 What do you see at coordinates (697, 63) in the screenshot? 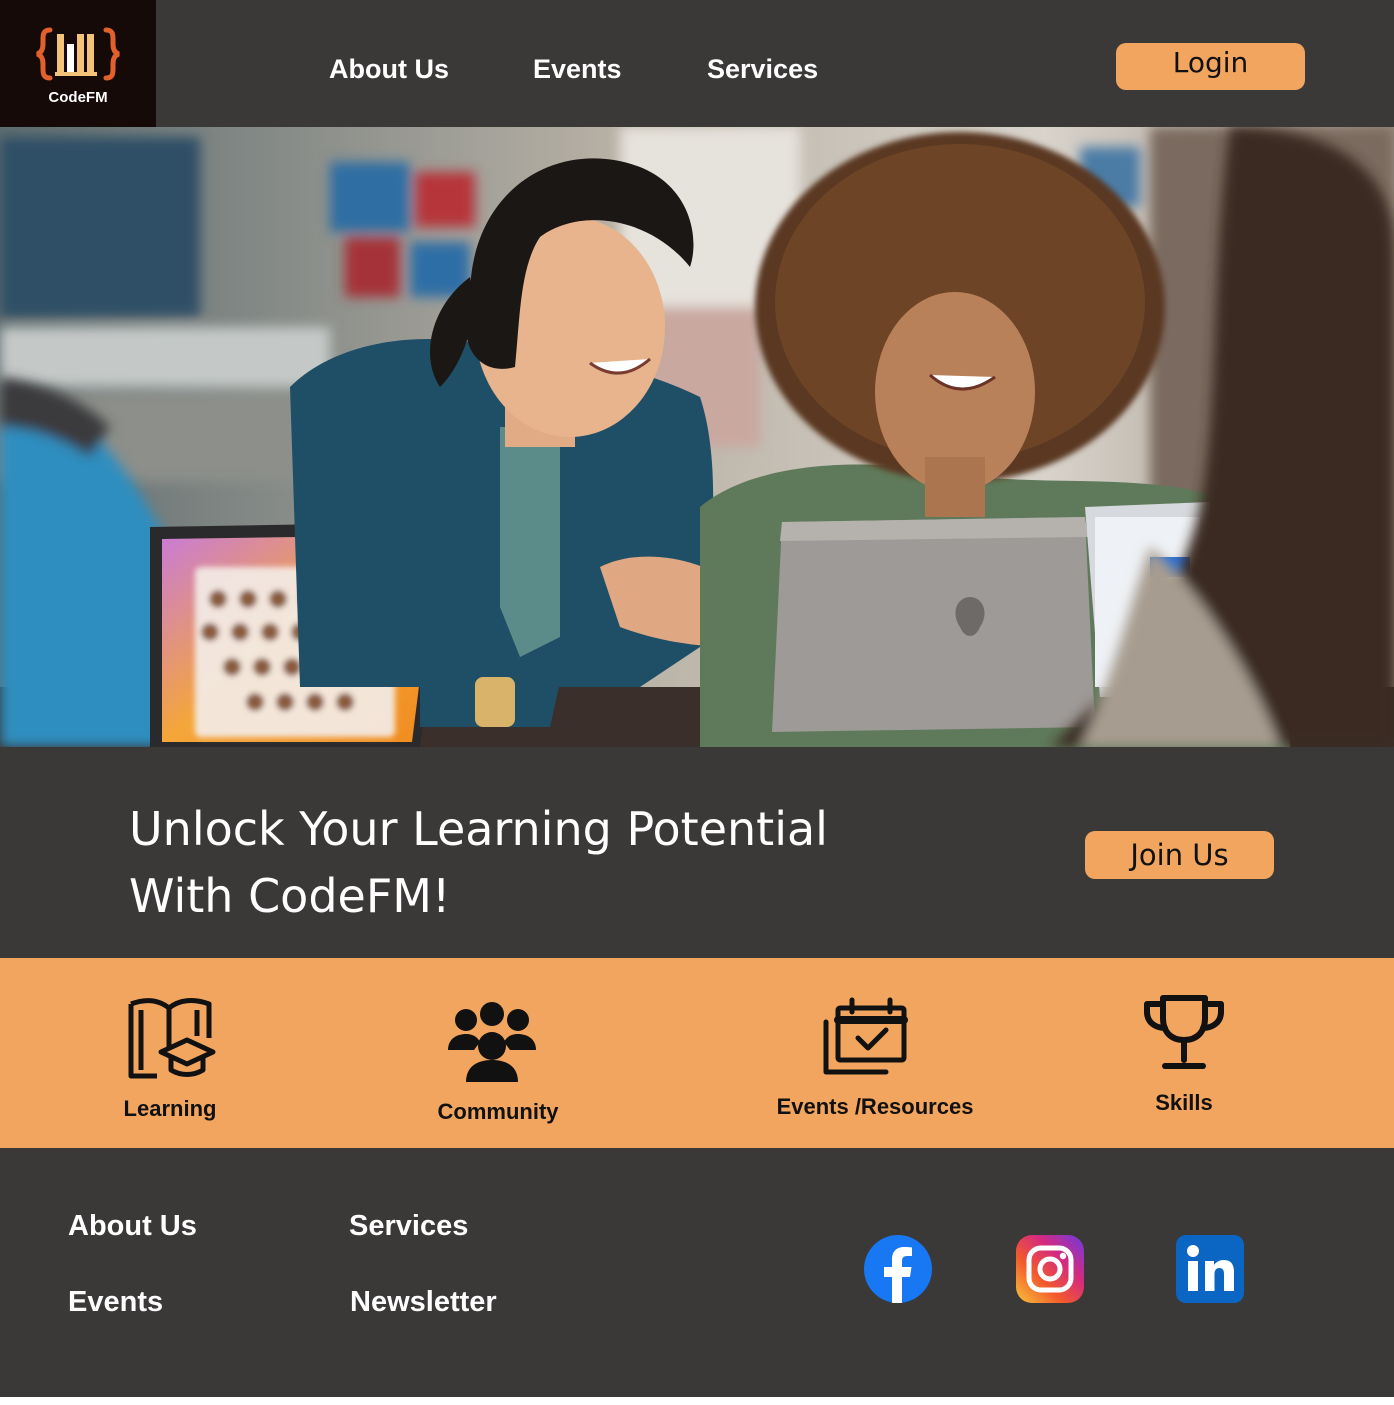
I see `site-header: CodeFM About Us Events Services Login` at bounding box center [697, 63].